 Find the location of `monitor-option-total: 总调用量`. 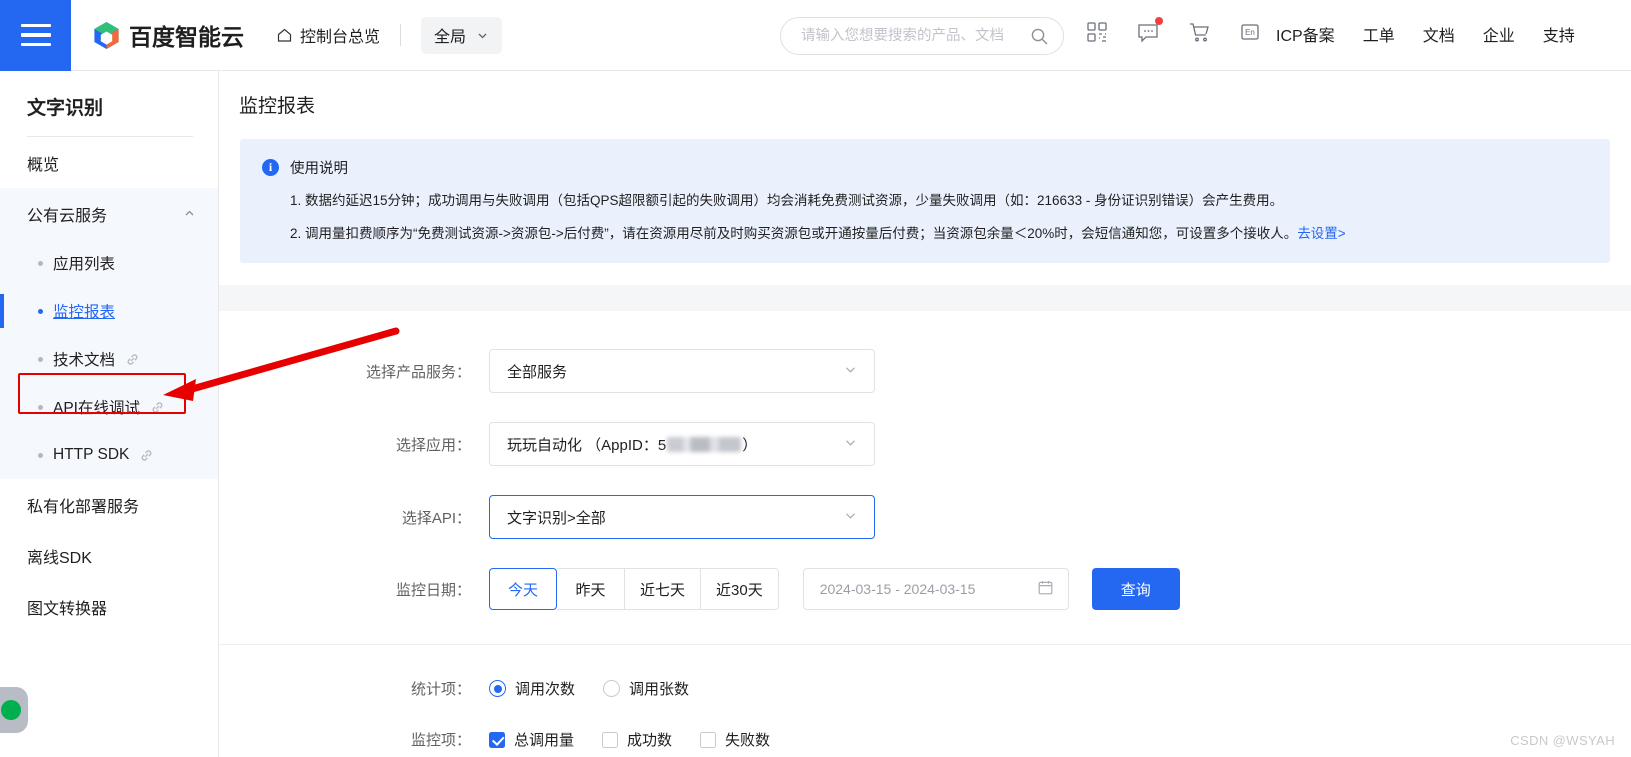

monitor-option-total: 总调用量 is located at coordinates (531, 739).